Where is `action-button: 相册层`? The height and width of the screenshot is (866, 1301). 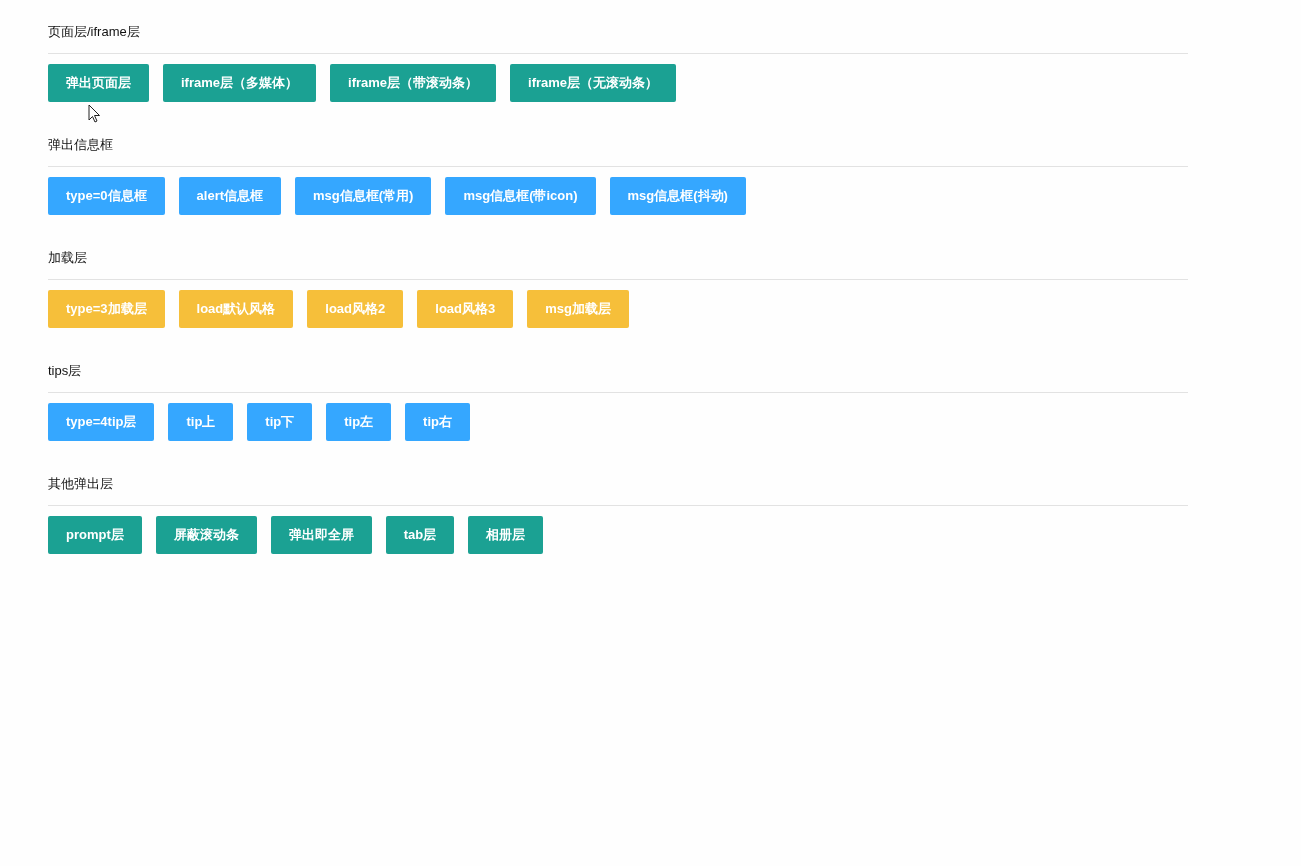 action-button: 相册层 is located at coordinates (506, 535).